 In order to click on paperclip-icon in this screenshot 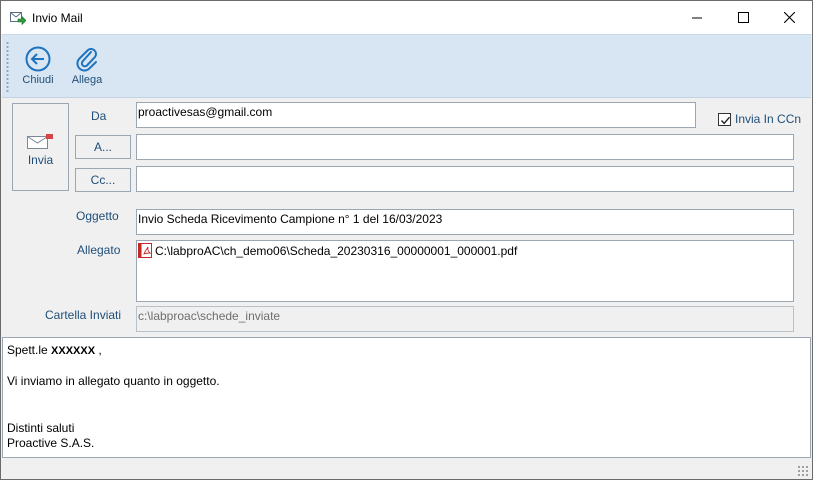, I will do `click(86, 60)`.